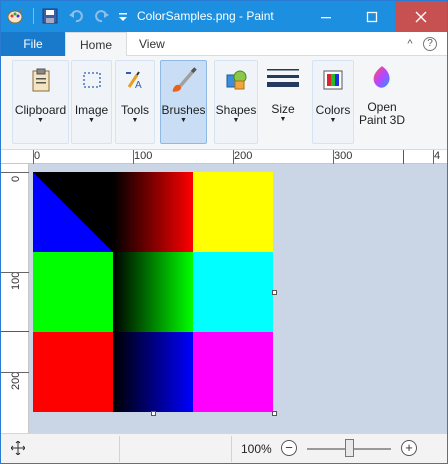 This screenshot has width=448, height=464. Describe the element at coordinates (135, 102) in the screenshot. I see `tools-group: A Tools ▼` at that location.